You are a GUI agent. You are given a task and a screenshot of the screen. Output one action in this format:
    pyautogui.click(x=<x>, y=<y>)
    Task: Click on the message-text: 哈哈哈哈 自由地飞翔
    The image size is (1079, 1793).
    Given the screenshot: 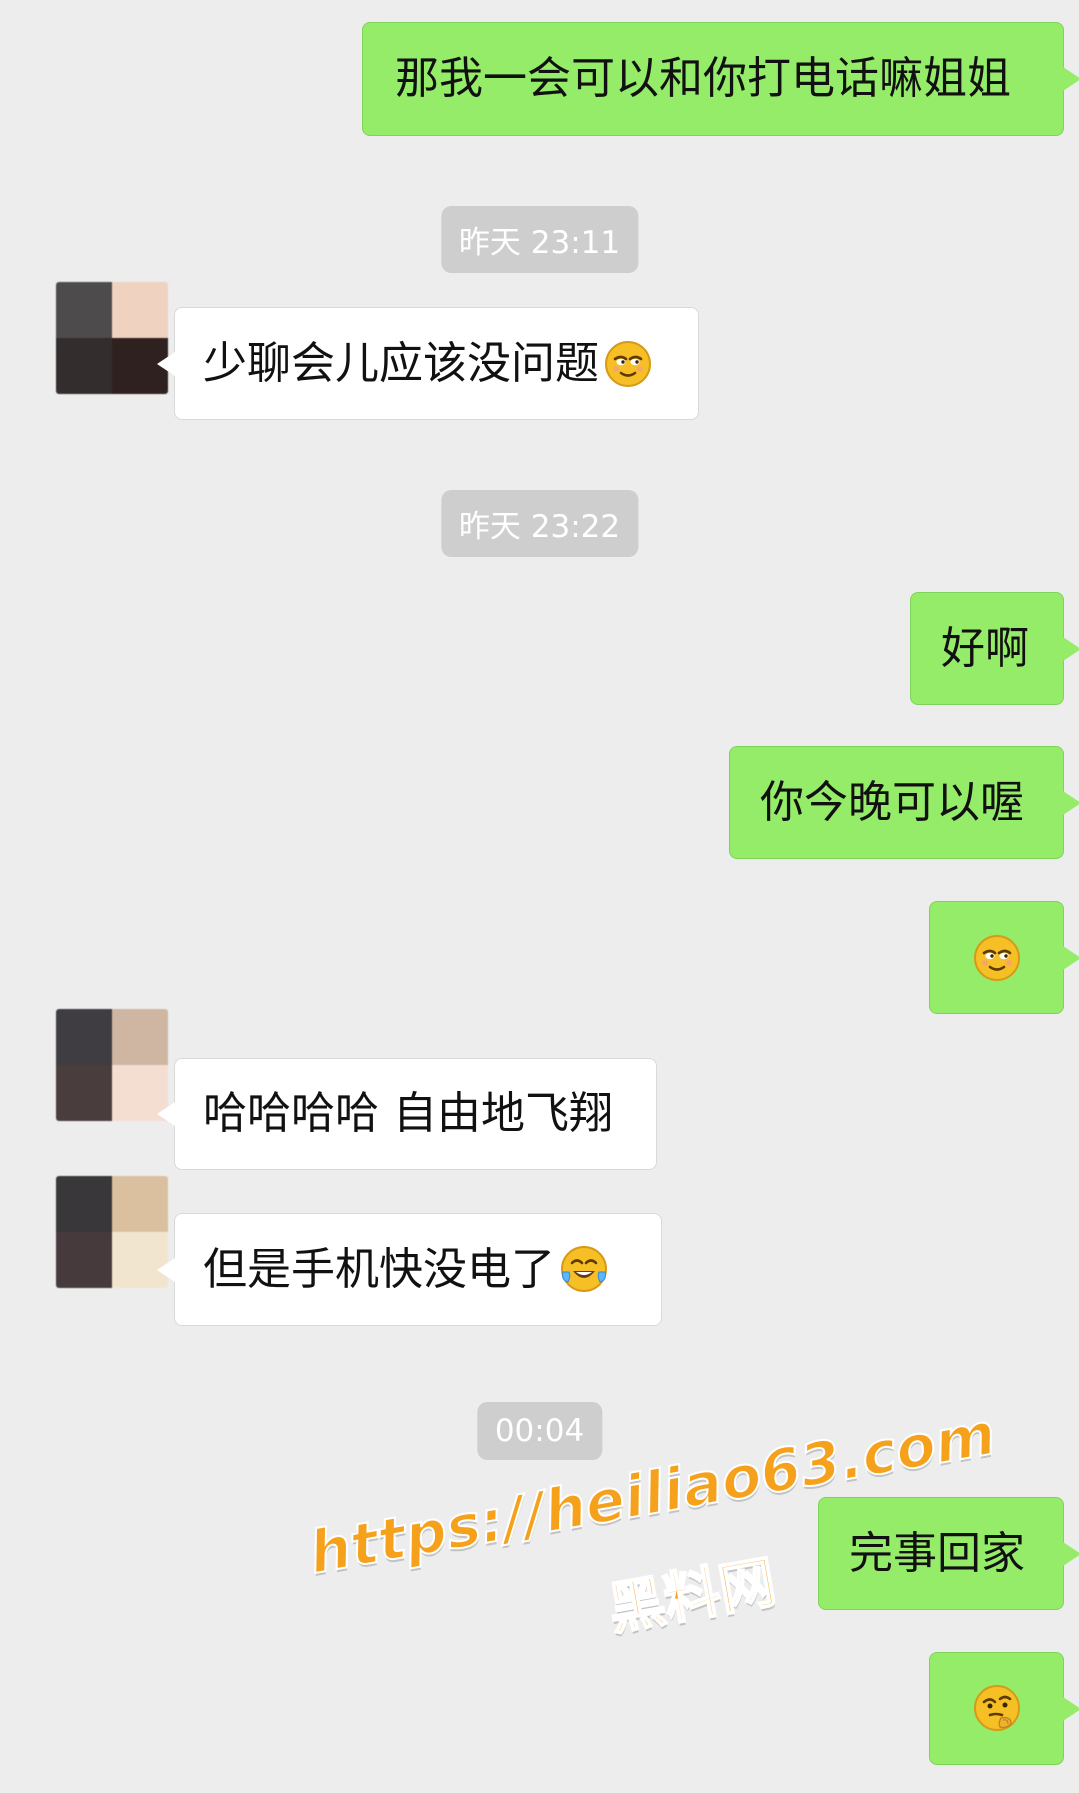 What is the action you would take?
    pyautogui.click(x=408, y=1113)
    